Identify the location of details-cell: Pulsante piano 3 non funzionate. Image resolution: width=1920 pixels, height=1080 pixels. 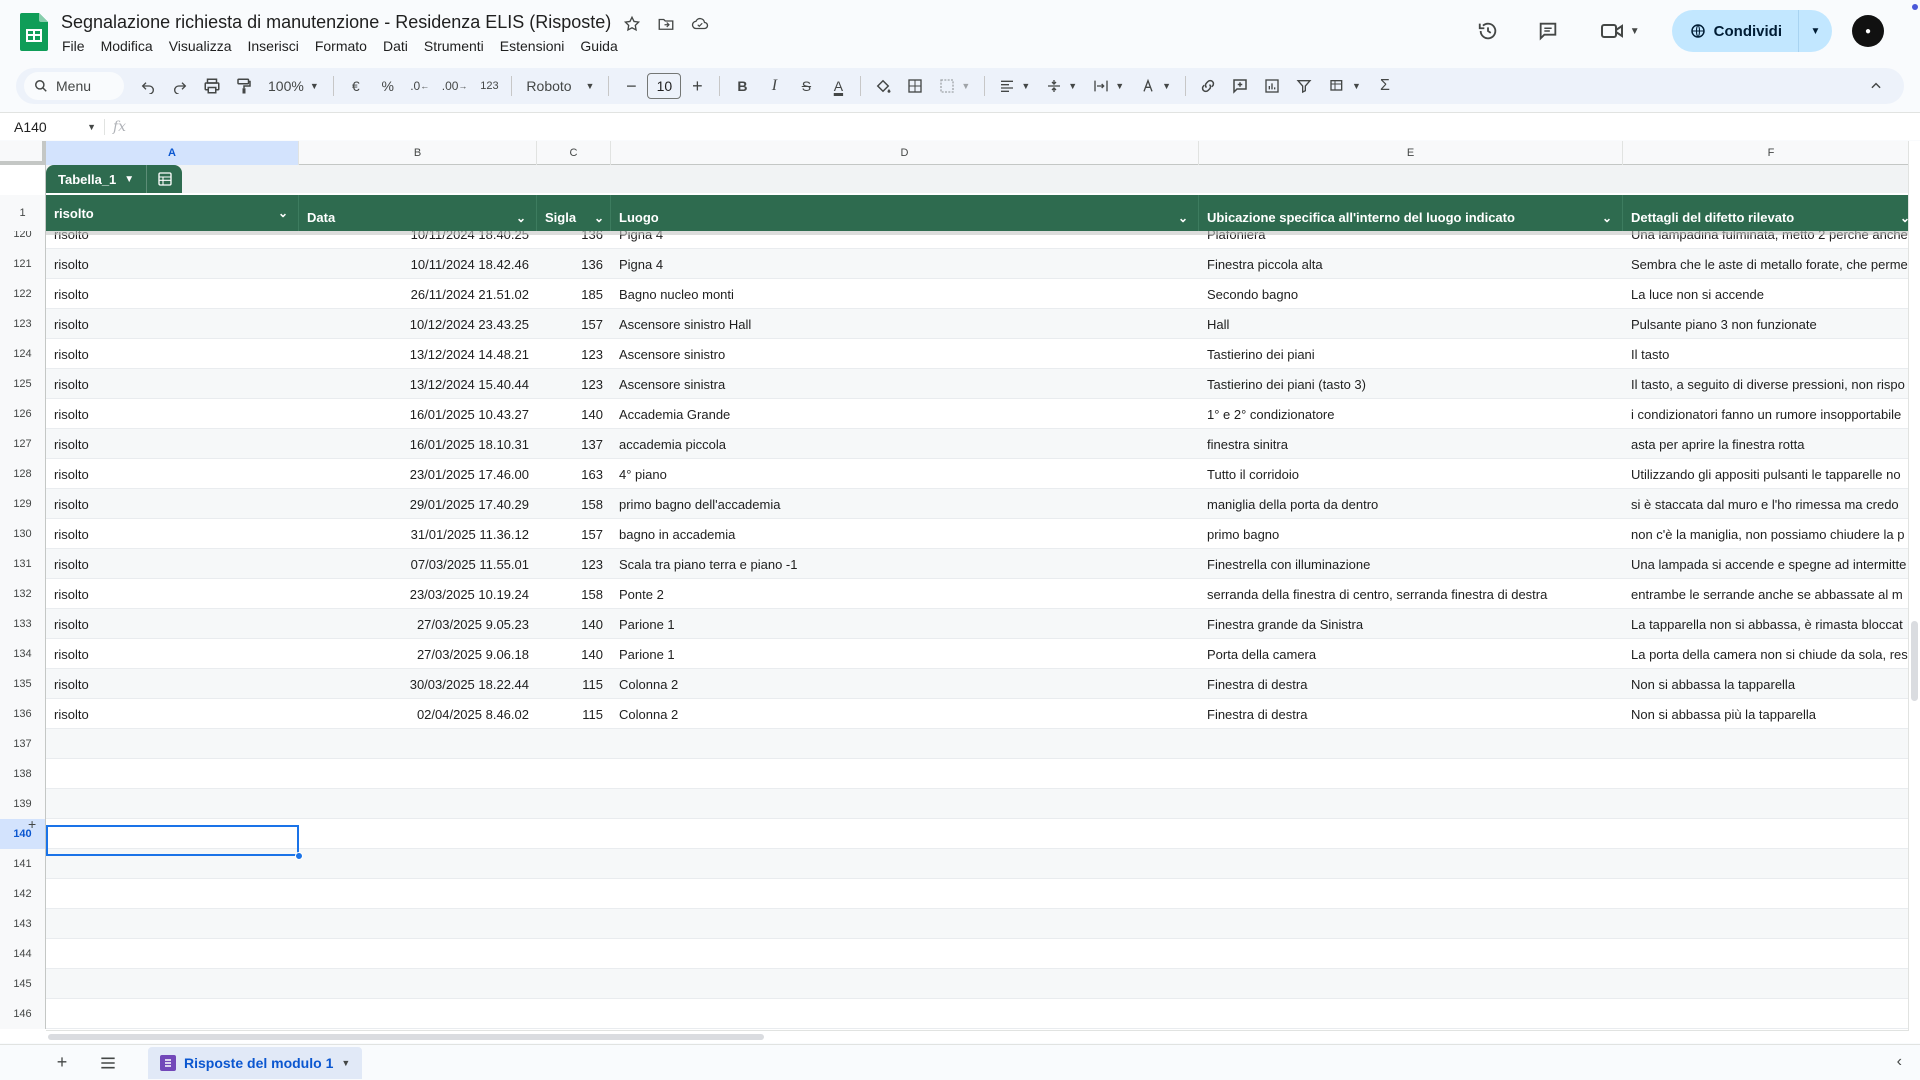
(1771, 324).